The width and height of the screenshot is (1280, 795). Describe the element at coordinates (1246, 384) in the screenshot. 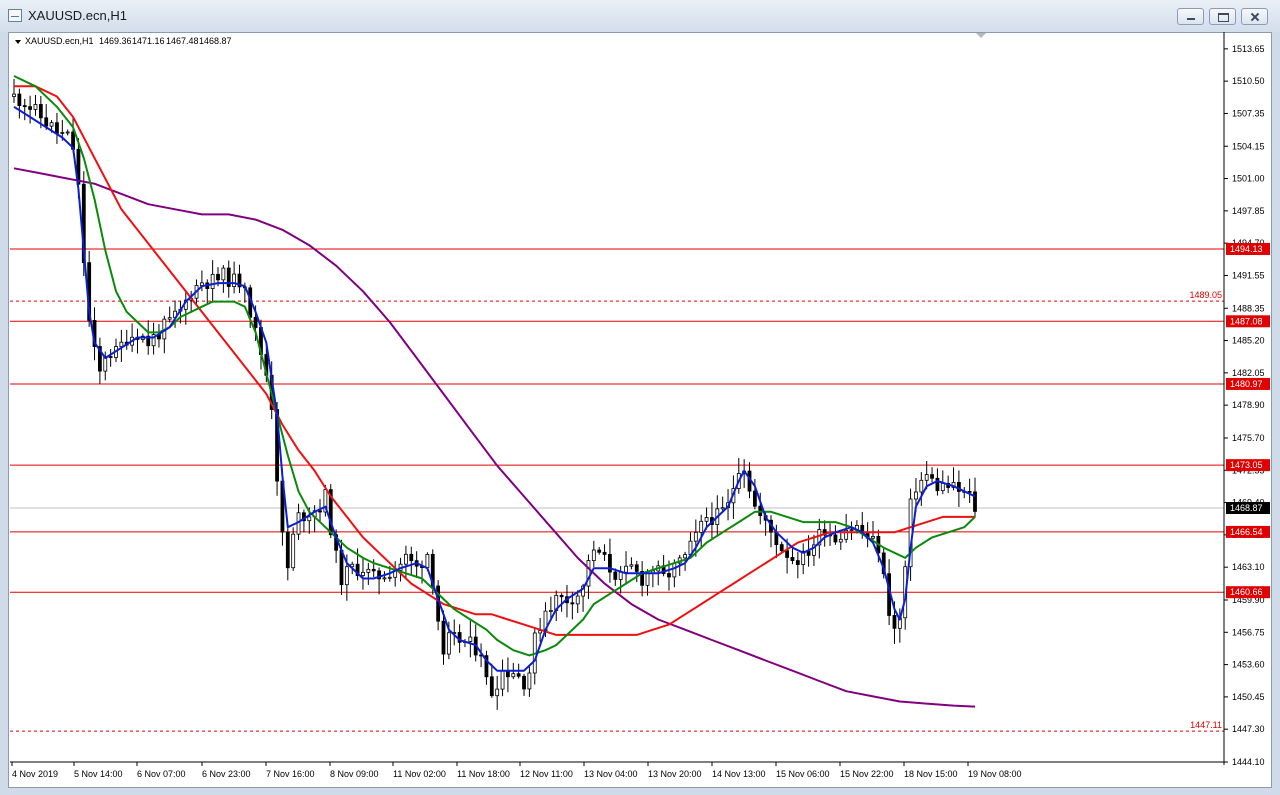

I see `level-tag-label-1480.97: 1480.97` at that location.